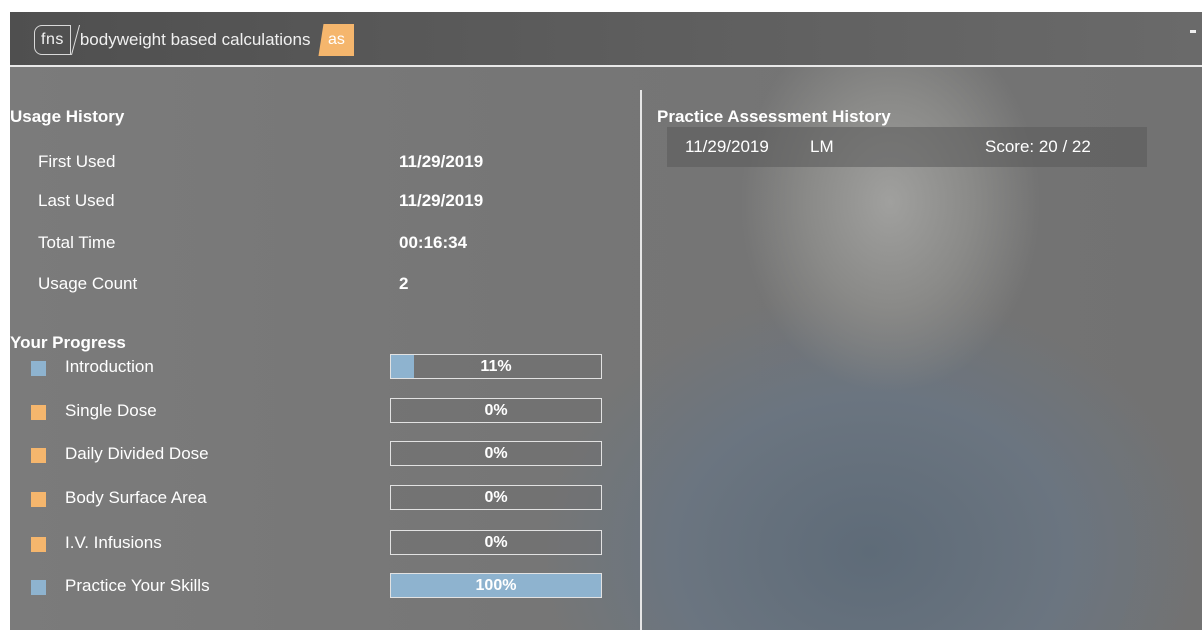 This screenshot has width=1202, height=630. Describe the element at coordinates (111, 410) in the screenshot. I see `progress-label: Single Dose` at that location.